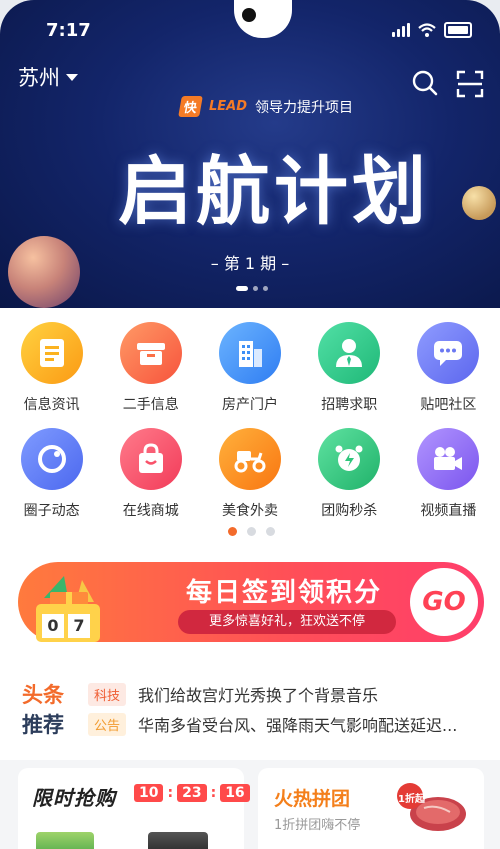 Image resolution: width=500 pixels, height=849 pixels. Describe the element at coordinates (458, 30) in the screenshot. I see `battery-icon` at that location.